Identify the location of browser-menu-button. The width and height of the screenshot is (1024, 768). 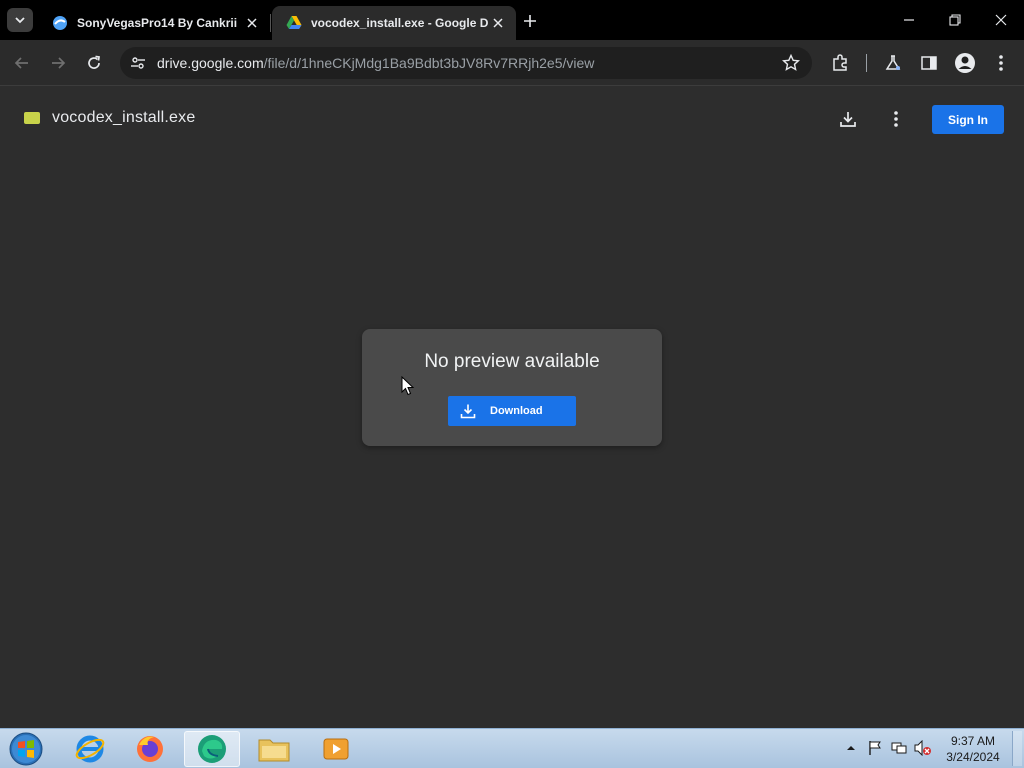
(1001, 63).